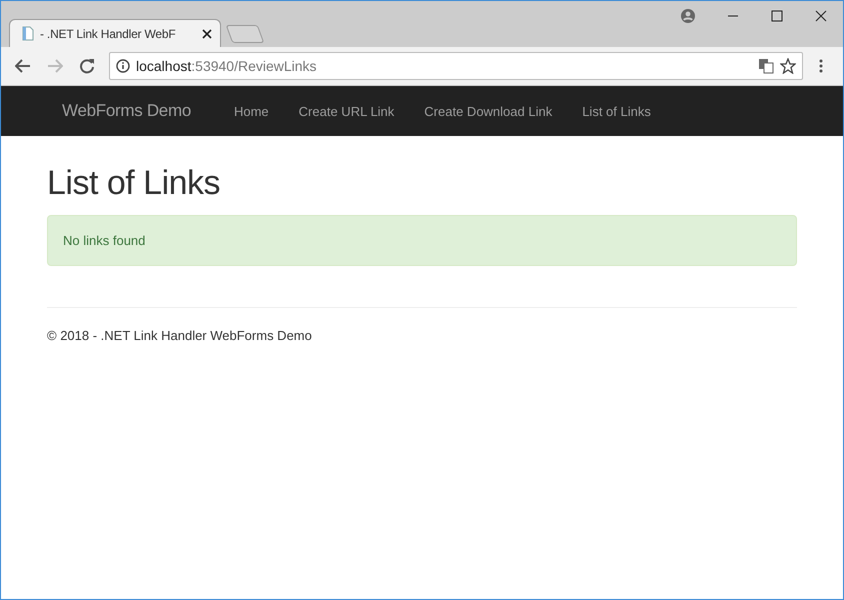  Describe the element at coordinates (422, 240) in the screenshot. I see `alert-message: No links found` at that location.